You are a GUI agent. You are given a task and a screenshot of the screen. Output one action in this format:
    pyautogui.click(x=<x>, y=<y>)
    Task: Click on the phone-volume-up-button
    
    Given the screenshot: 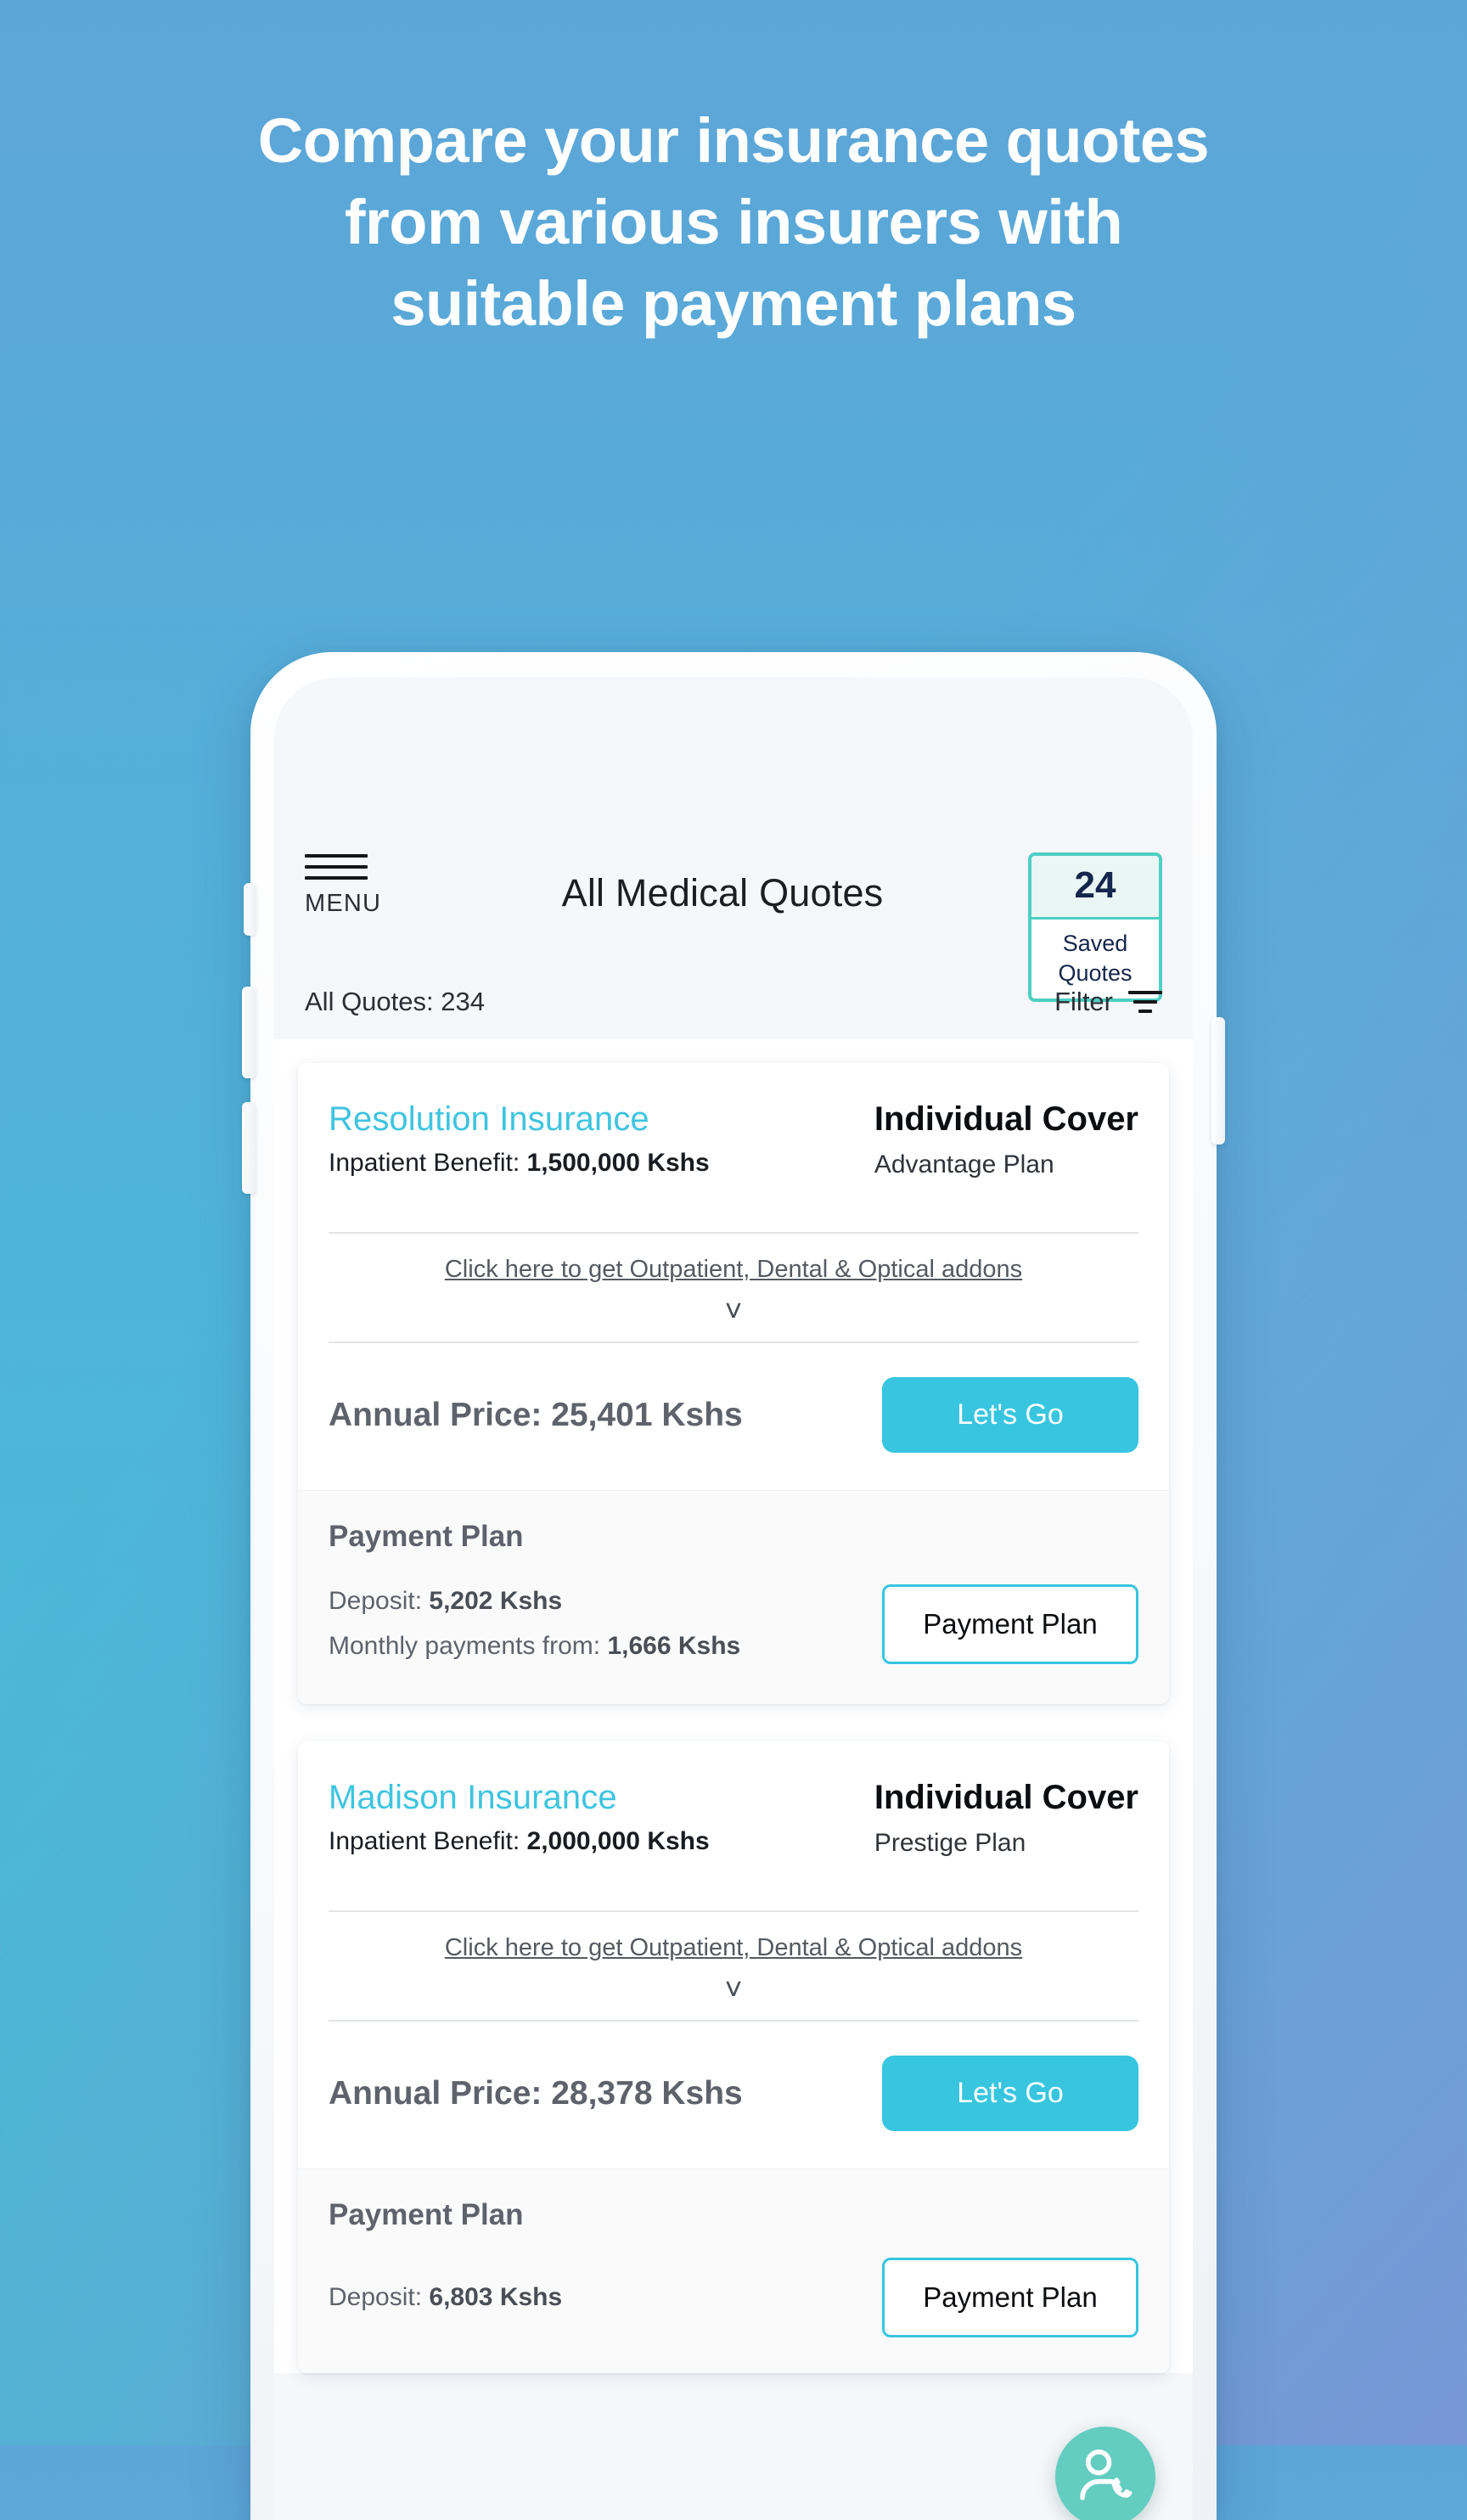 What is the action you would take?
    pyautogui.click(x=249, y=1033)
    